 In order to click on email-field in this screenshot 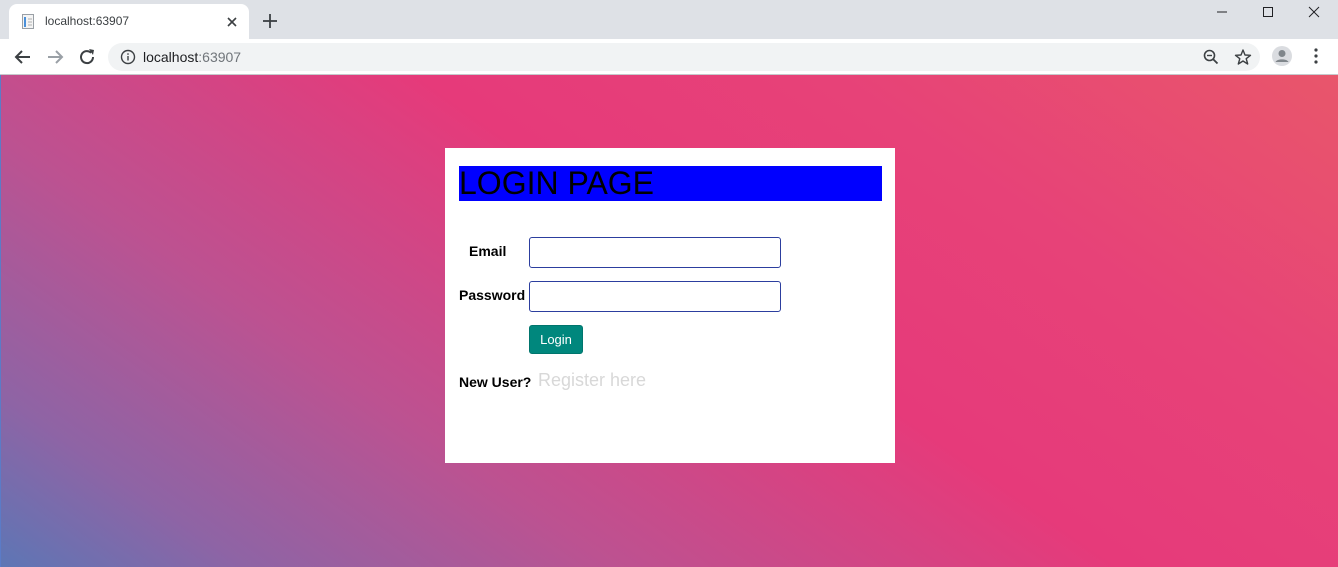, I will do `click(655, 252)`.